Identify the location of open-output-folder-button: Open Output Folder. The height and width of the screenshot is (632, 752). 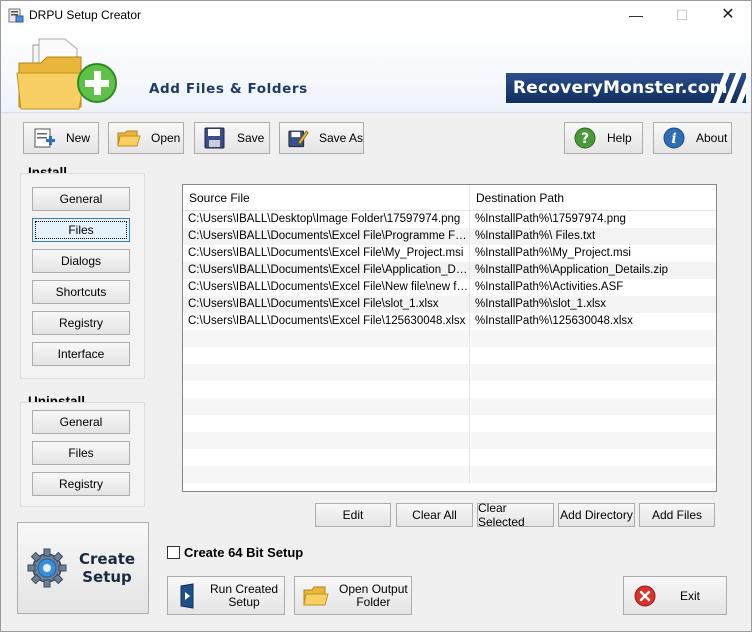
(353, 595).